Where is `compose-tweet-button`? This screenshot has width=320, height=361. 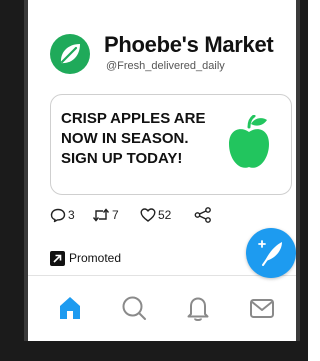 compose-tweet-button is located at coordinates (271, 253).